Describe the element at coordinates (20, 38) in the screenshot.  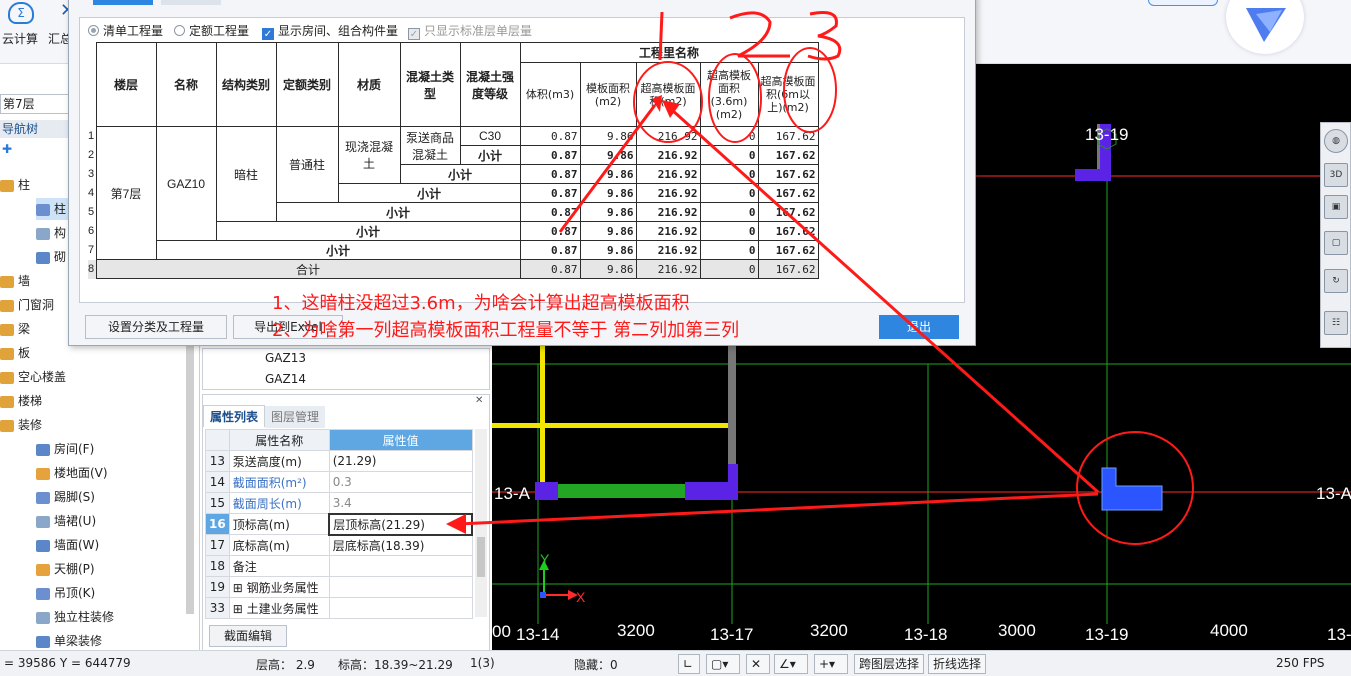
I see `cloud-calc-button: 云计算` at that location.